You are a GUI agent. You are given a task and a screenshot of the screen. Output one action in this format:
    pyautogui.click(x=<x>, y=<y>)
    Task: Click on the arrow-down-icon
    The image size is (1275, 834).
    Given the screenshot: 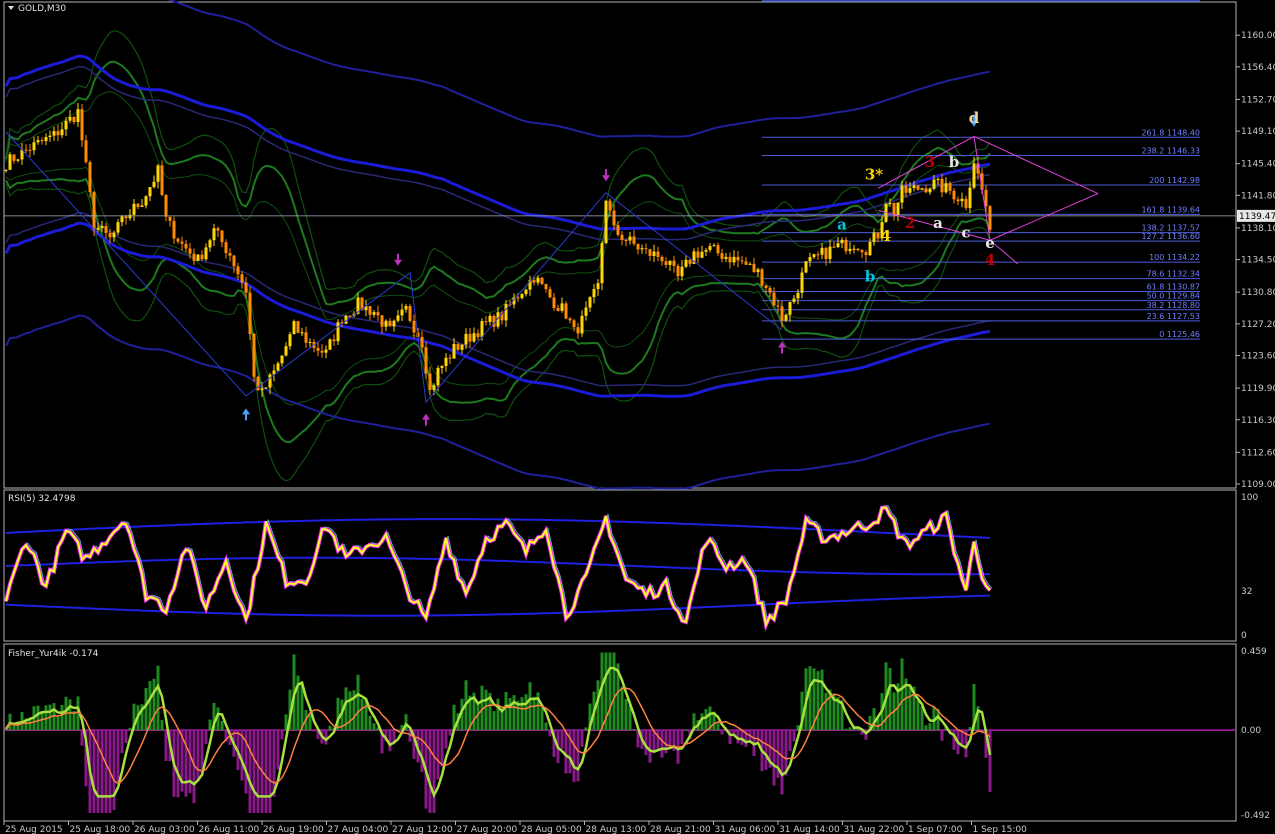 What is the action you would take?
    pyautogui.click(x=606, y=175)
    